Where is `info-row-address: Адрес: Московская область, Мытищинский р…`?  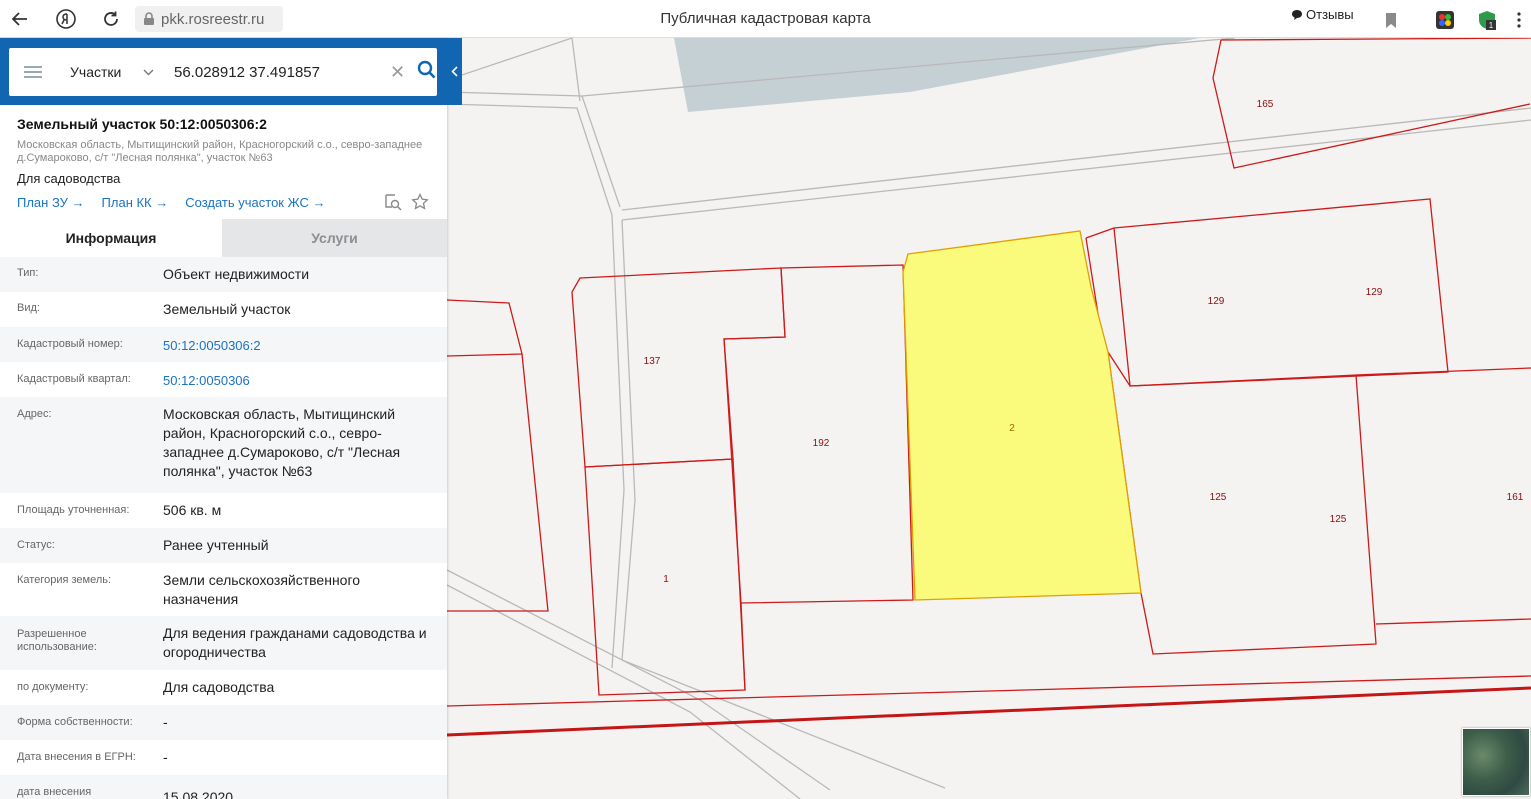
info-row-address: Адрес: Московская область, Мытищинский р… is located at coordinates (223, 445).